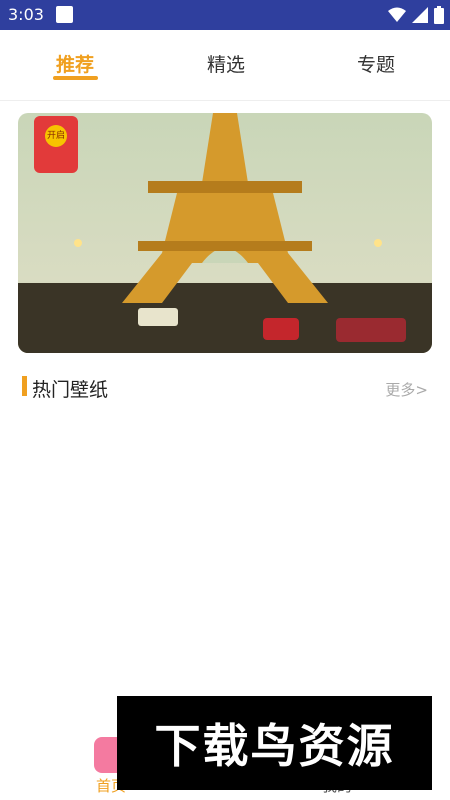 The image size is (450, 800). I want to click on red-packet-badge: 开启, so click(56, 136).